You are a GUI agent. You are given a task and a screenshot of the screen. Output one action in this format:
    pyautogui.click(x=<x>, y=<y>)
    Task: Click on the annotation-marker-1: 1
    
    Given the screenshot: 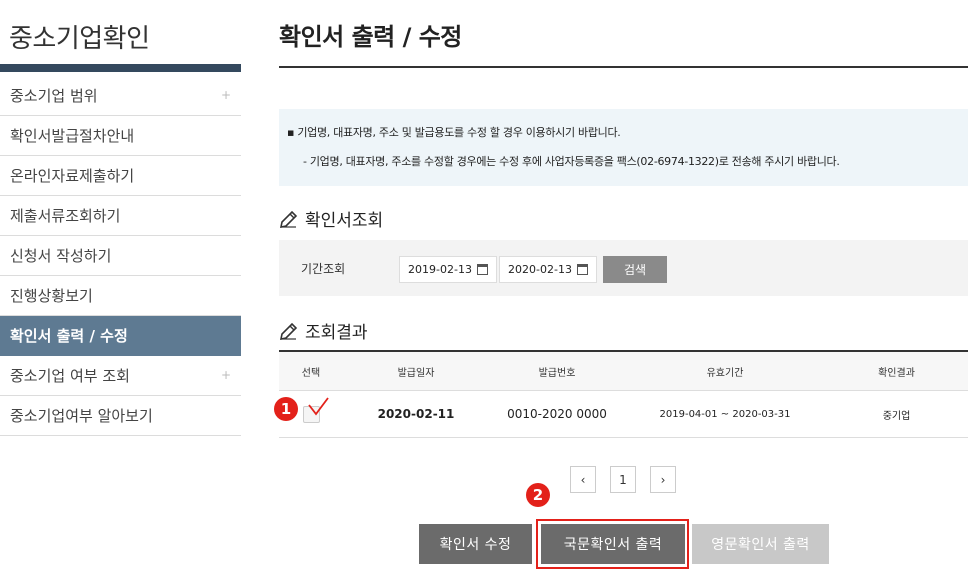 What is the action you would take?
    pyautogui.click(x=286, y=409)
    